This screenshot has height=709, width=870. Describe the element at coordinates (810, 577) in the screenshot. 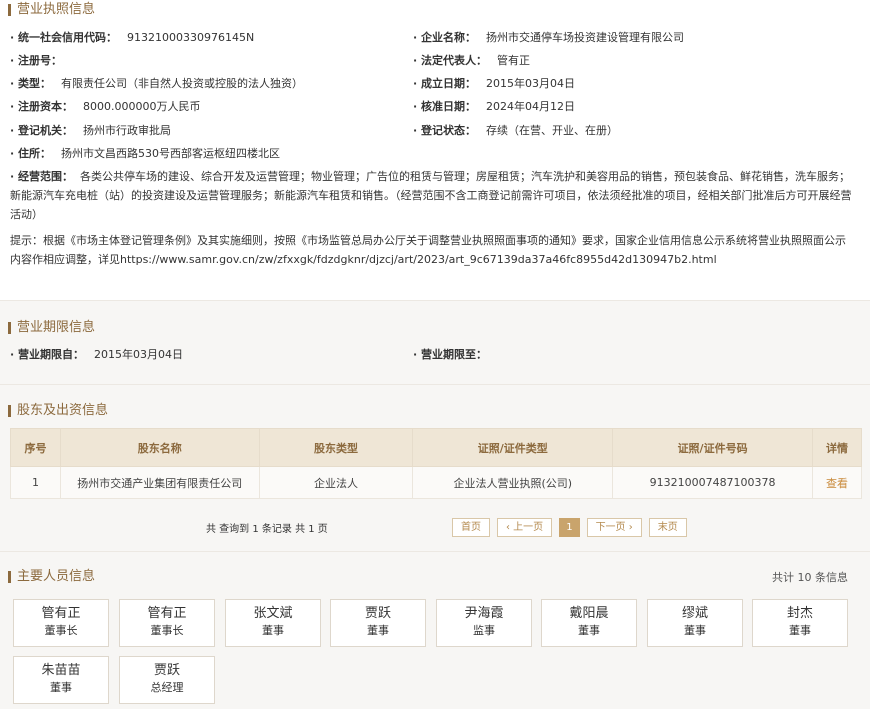

I see `people-total: 共计 10 条信息` at that location.